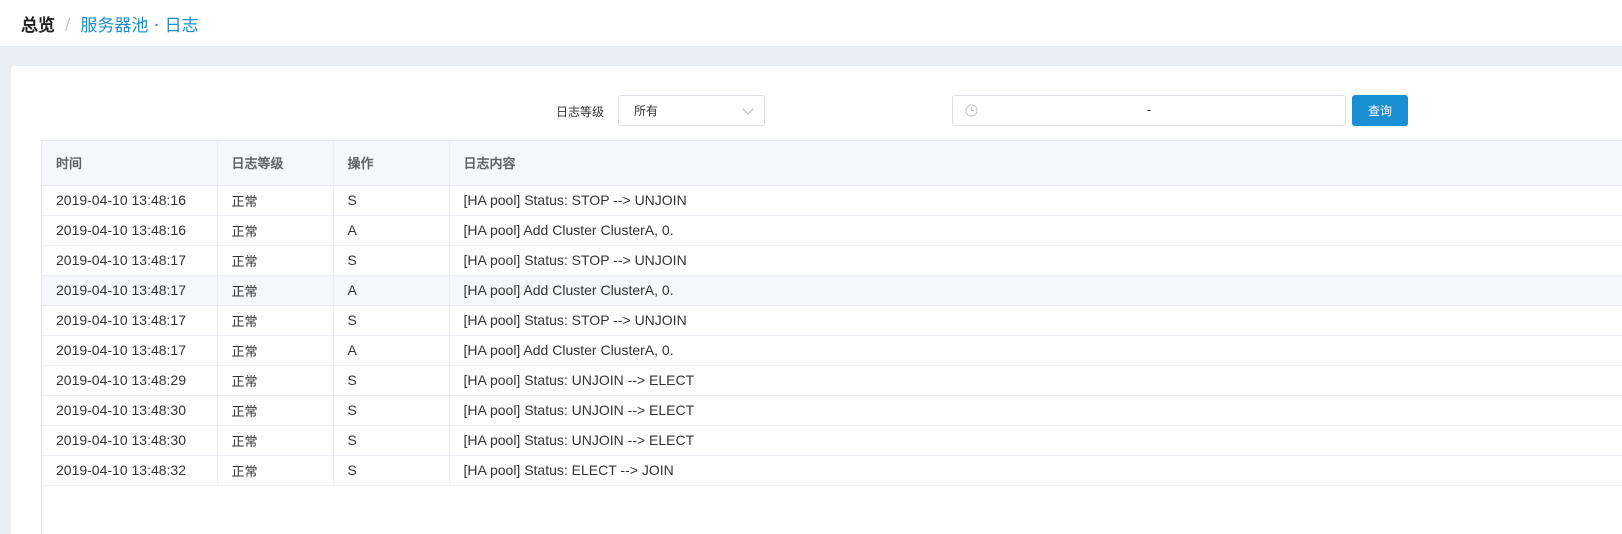 The height and width of the screenshot is (534, 1622). I want to click on chevron-down-icon, so click(748, 109).